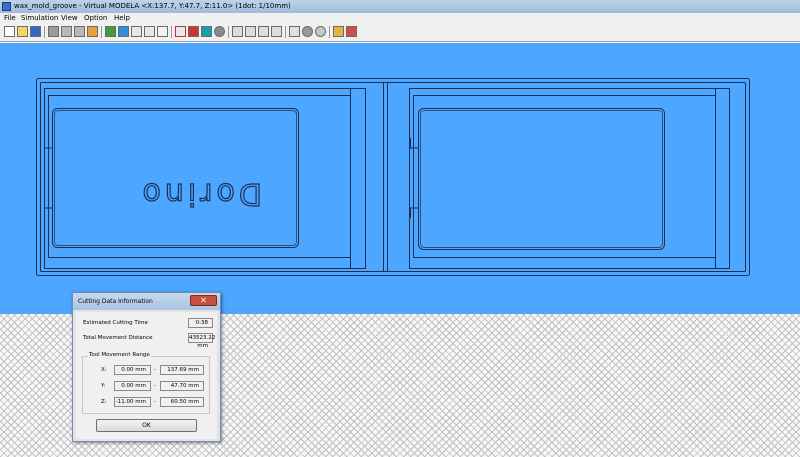  I want to click on range-x-min: 0.00 mm, so click(132, 370).